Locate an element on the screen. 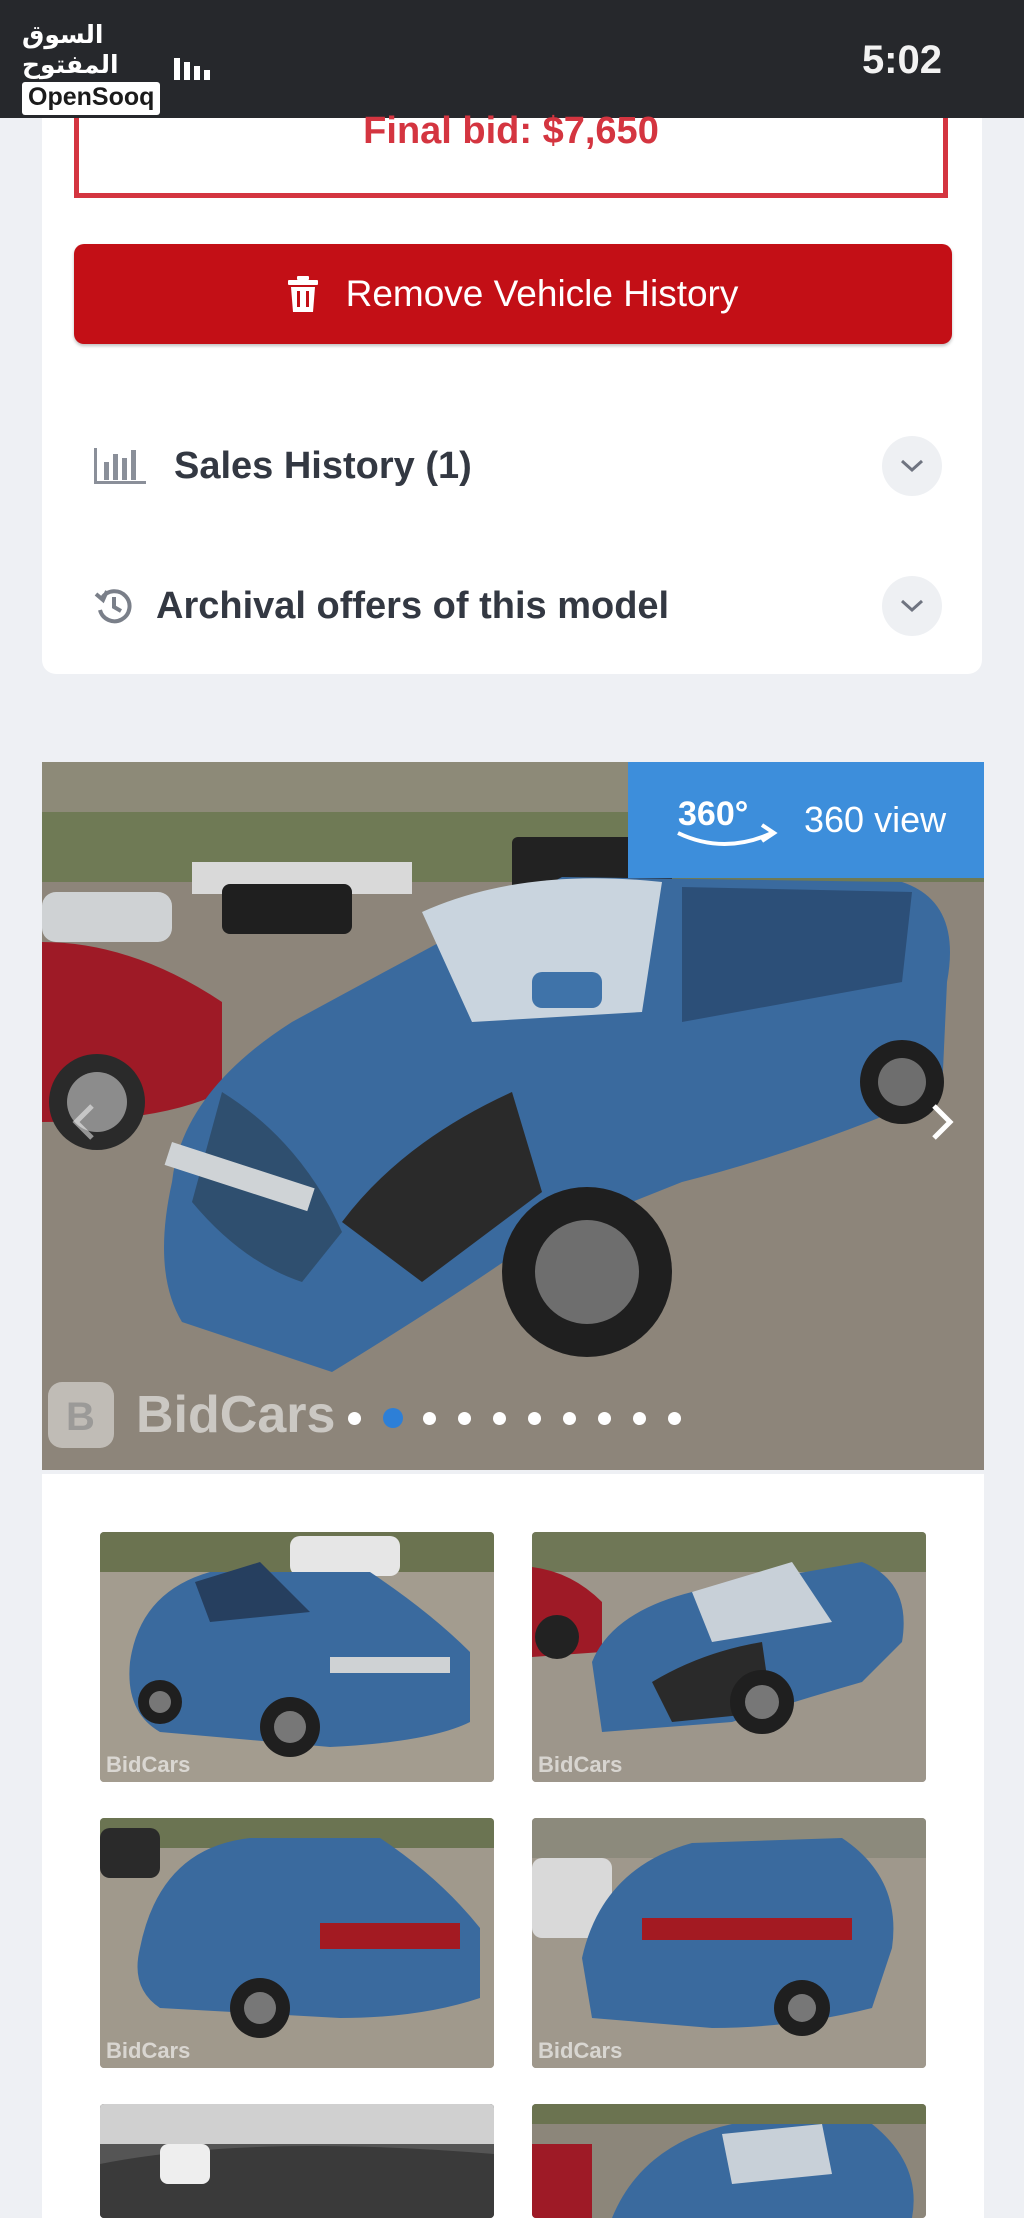 This screenshot has width=1024, height=2218. sales-history-label: Sales History (1) is located at coordinates (323, 465).